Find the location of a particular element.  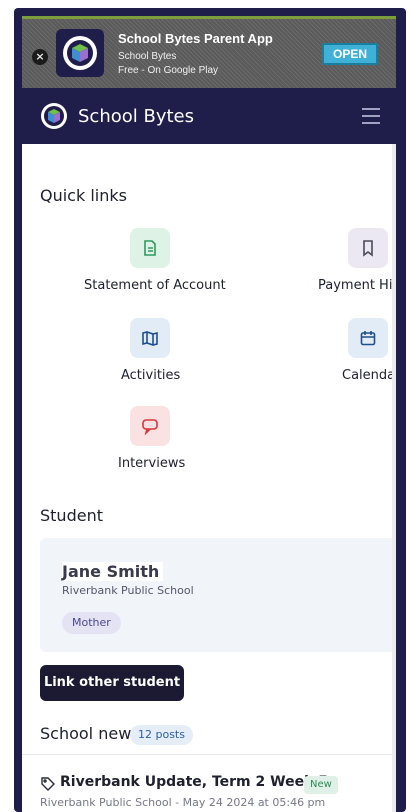

school-news-heading: School news is located at coordinates (90, 733).